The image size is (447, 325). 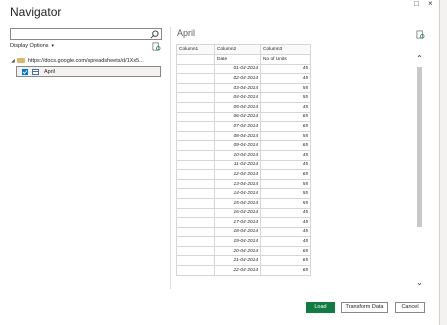 What do you see at coordinates (237, 222) in the screenshot?
I see `table-cell: 17-04-2014` at bounding box center [237, 222].